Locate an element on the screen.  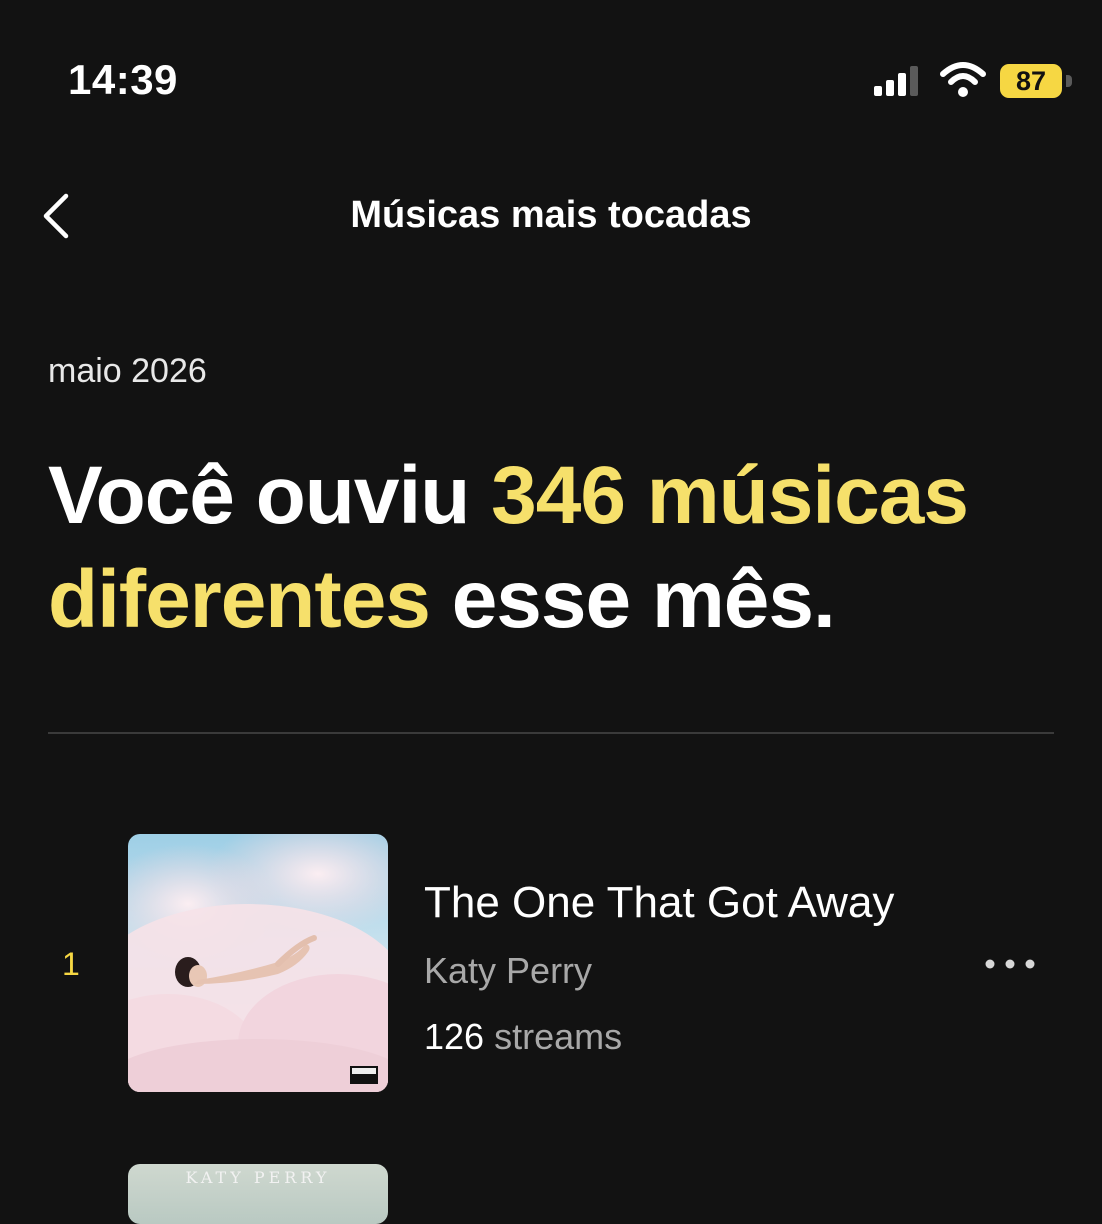
streams-unit: streams is located at coordinates (558, 1036).